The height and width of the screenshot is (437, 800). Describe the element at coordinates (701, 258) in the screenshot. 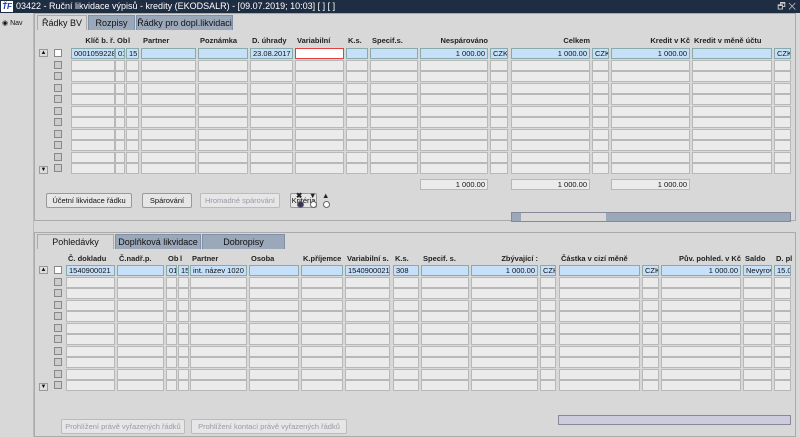

I see `column-header: Pův. pohled. v Kč` at that location.